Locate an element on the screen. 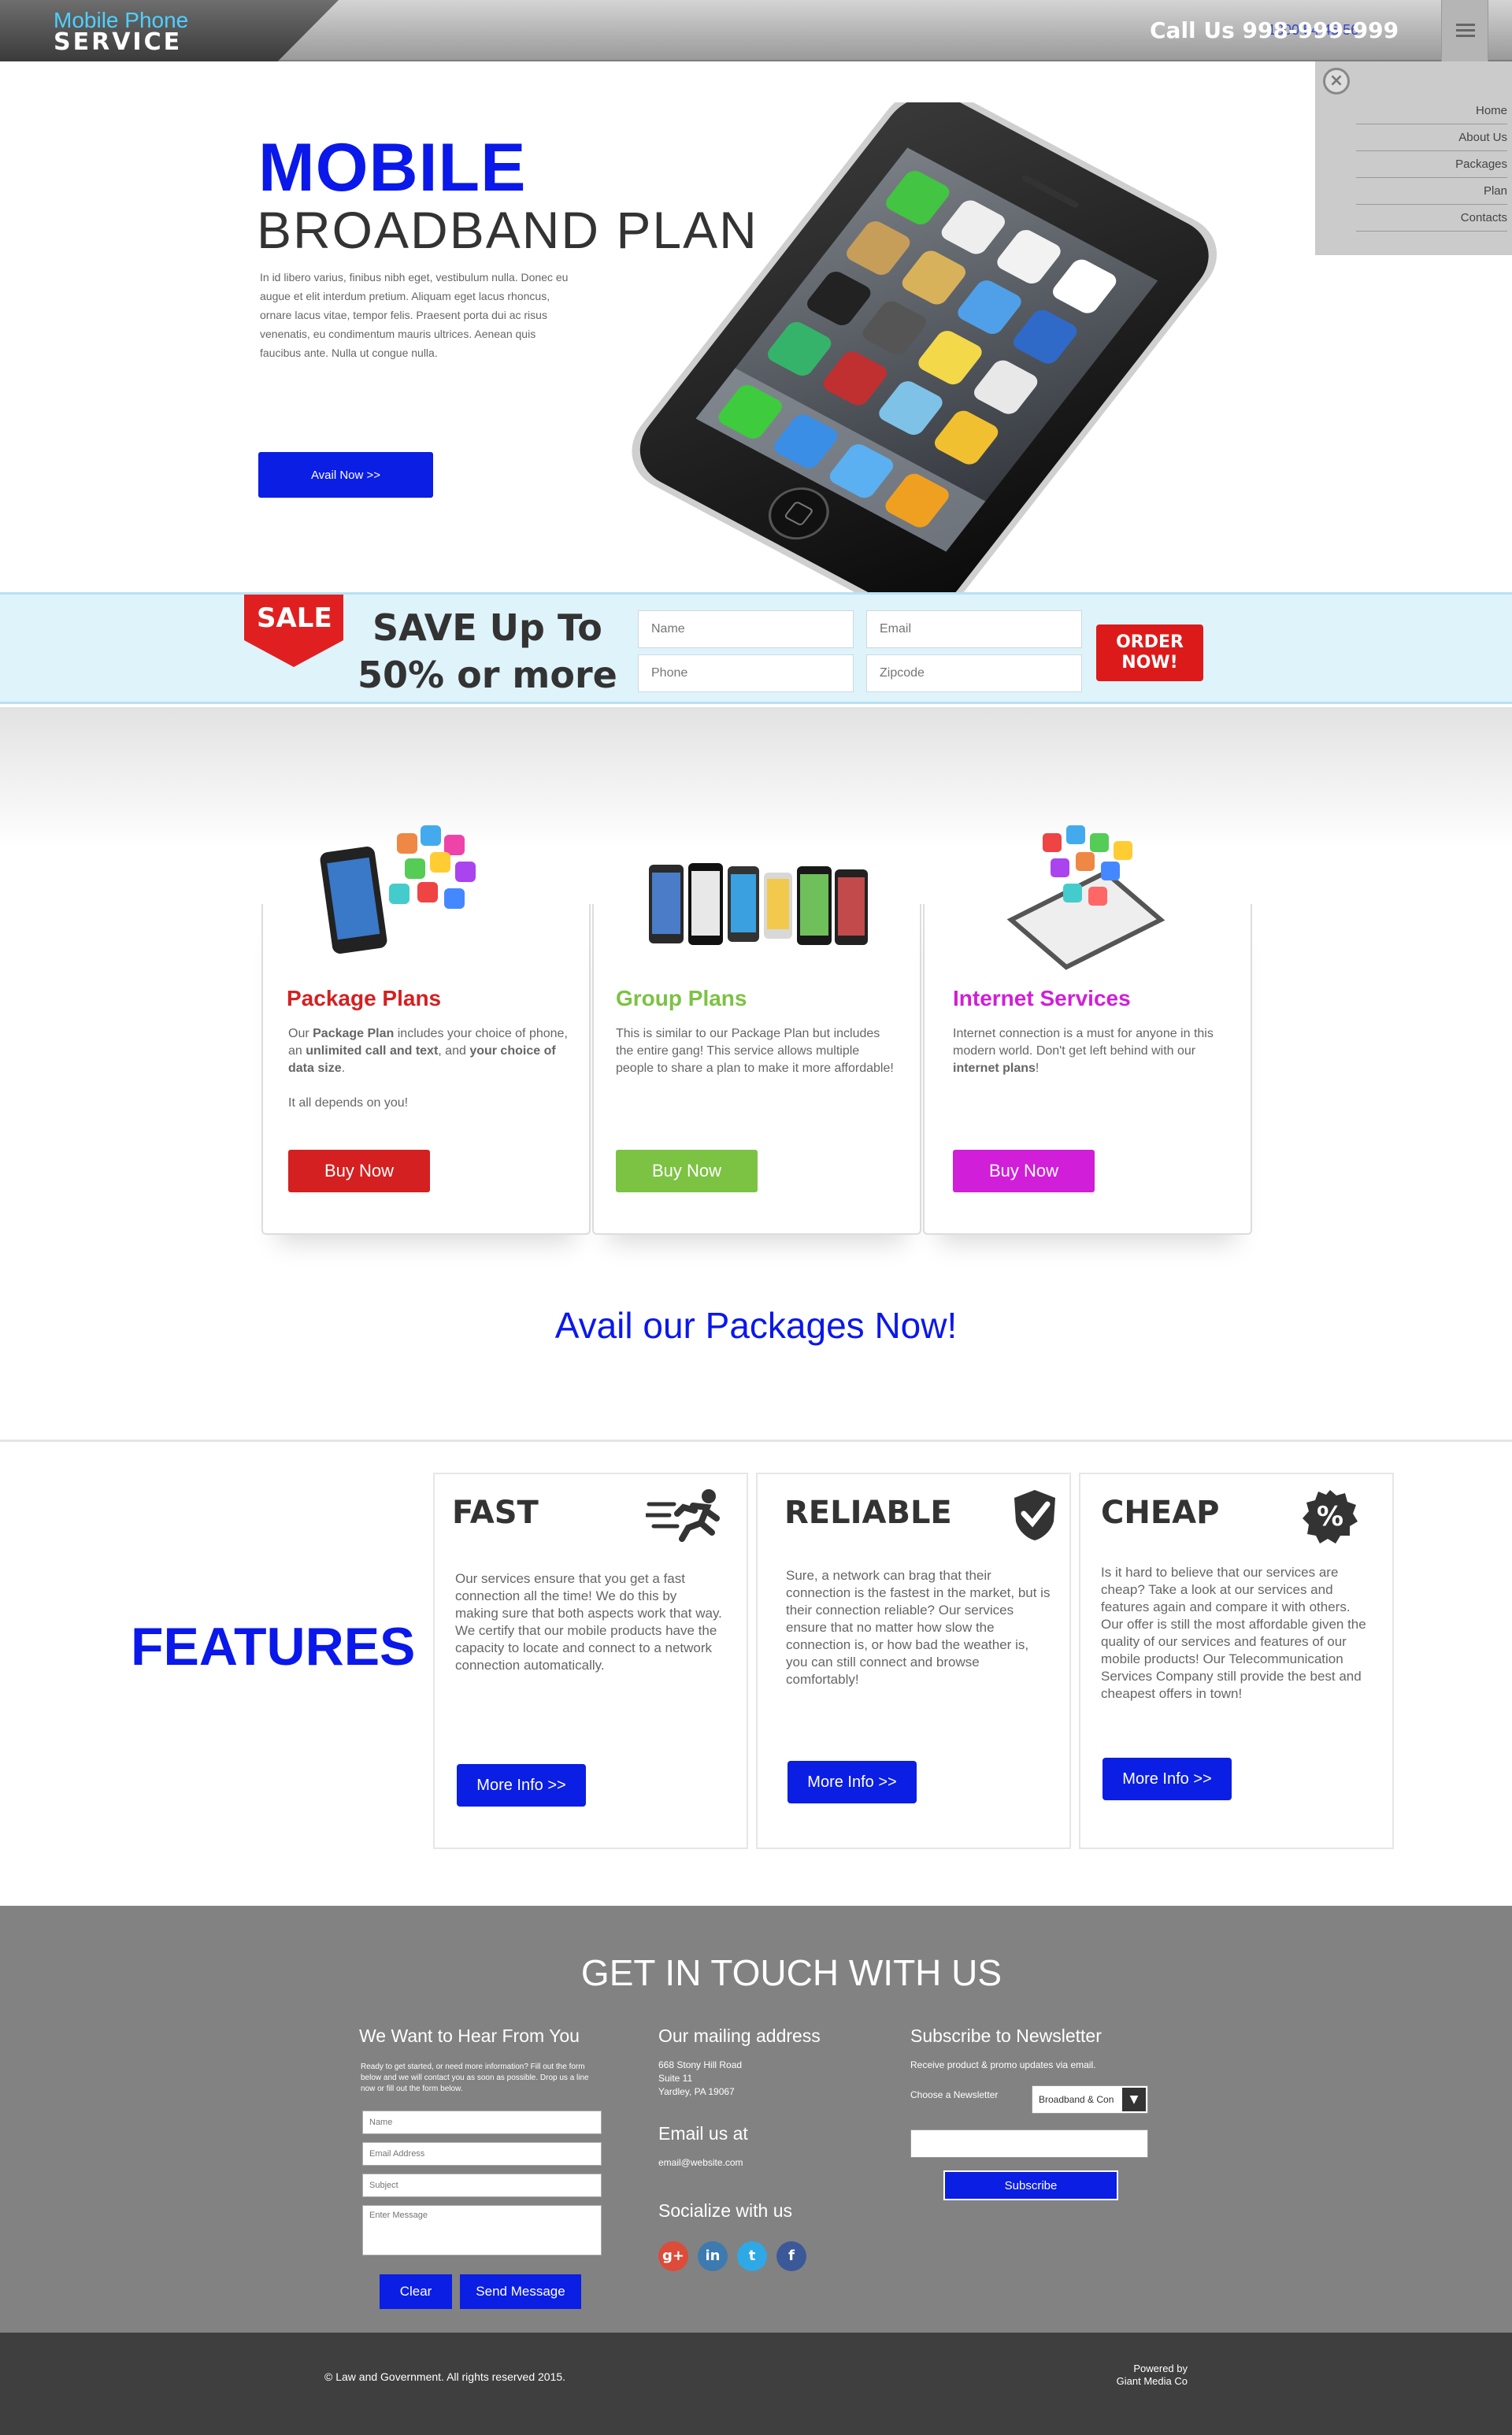 The width and height of the screenshot is (1512, 2435). feature-title: FAST is located at coordinates (495, 1513).